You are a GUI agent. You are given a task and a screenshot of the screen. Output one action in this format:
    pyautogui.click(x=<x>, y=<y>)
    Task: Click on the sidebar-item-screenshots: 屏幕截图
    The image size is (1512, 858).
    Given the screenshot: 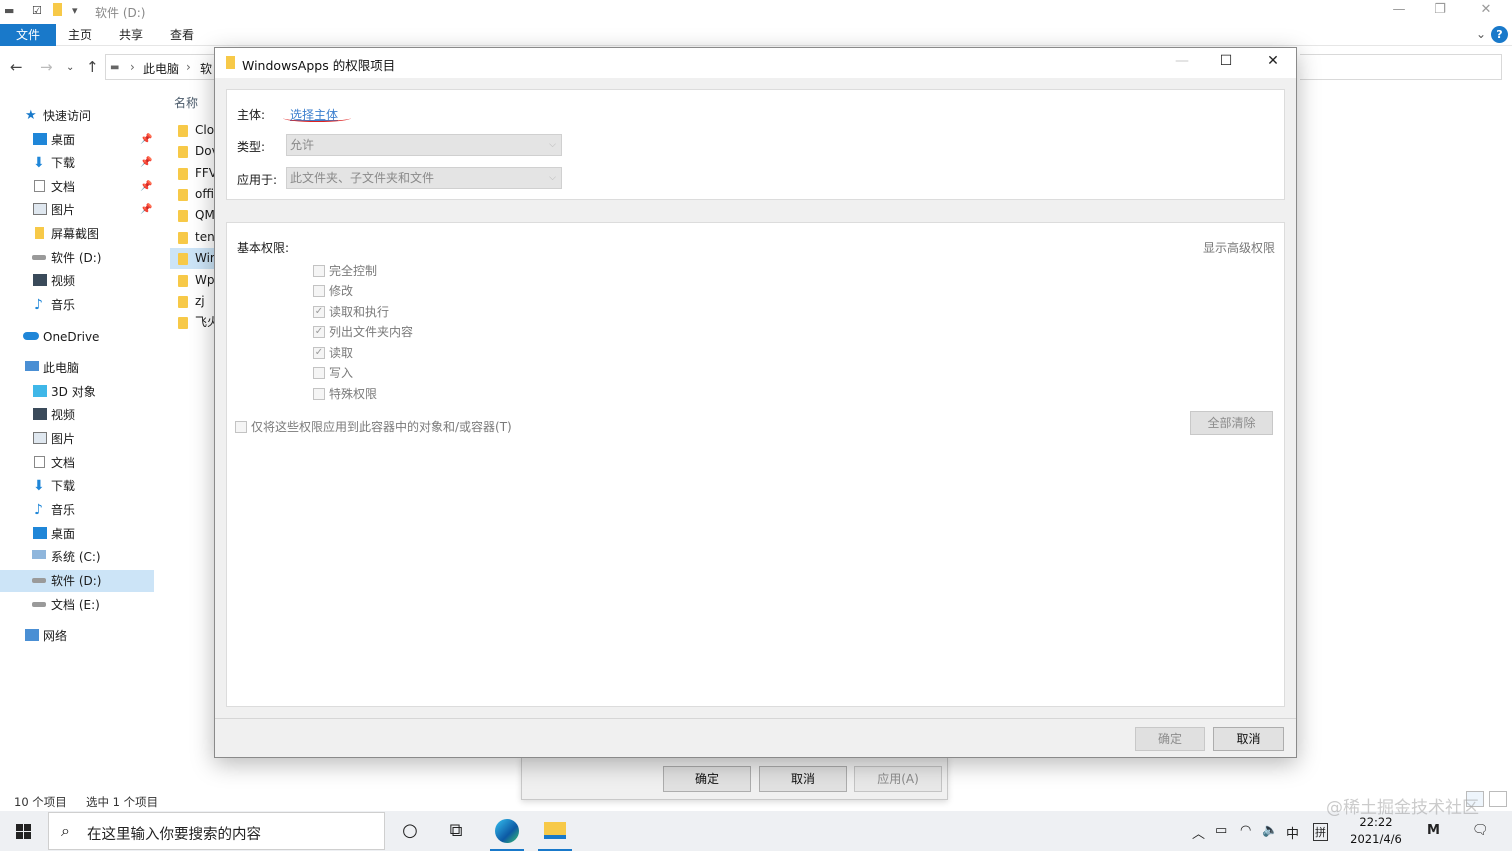 What is the action you would take?
    pyautogui.click(x=77, y=234)
    